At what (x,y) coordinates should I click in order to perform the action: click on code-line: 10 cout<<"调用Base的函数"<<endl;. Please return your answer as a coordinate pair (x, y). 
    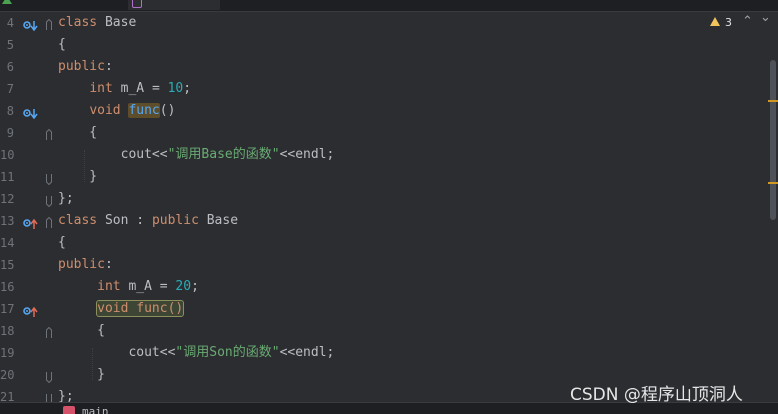
    Looking at the image, I should click on (385, 155).